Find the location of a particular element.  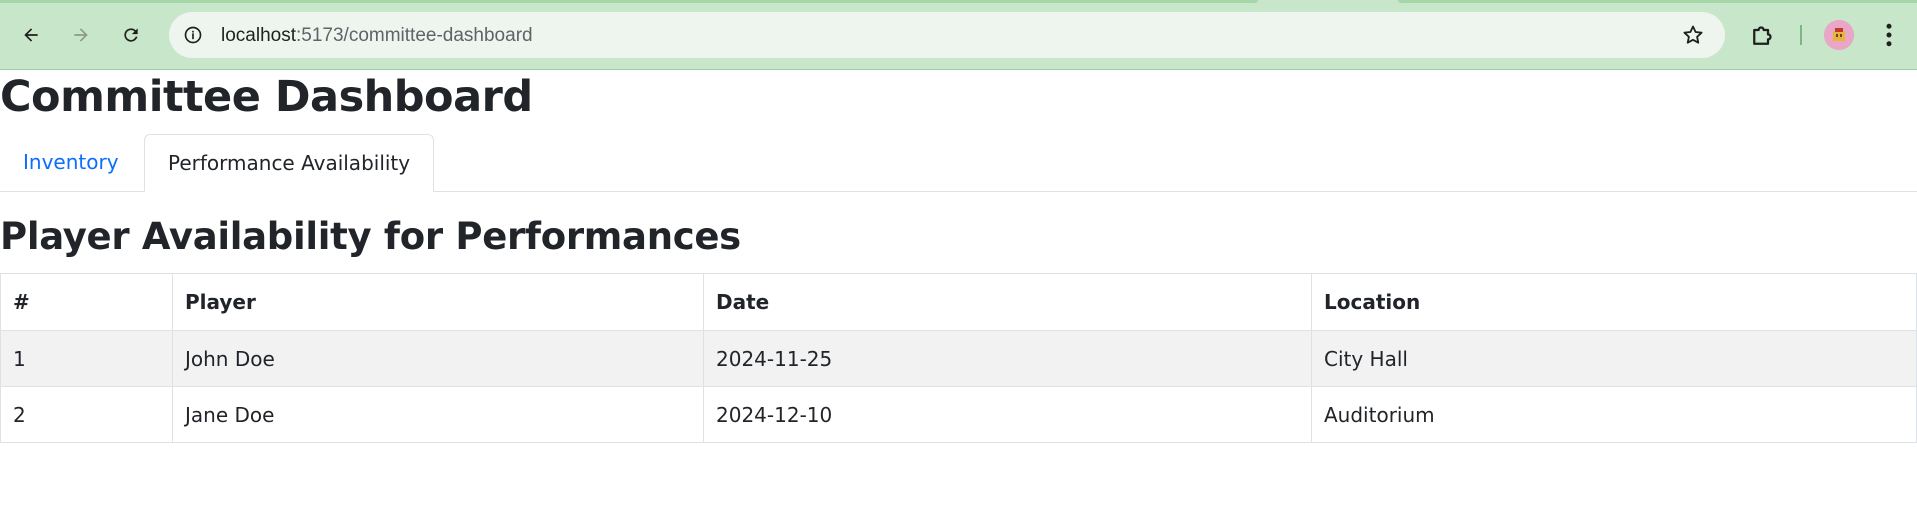

avatar is located at coordinates (1839, 35).